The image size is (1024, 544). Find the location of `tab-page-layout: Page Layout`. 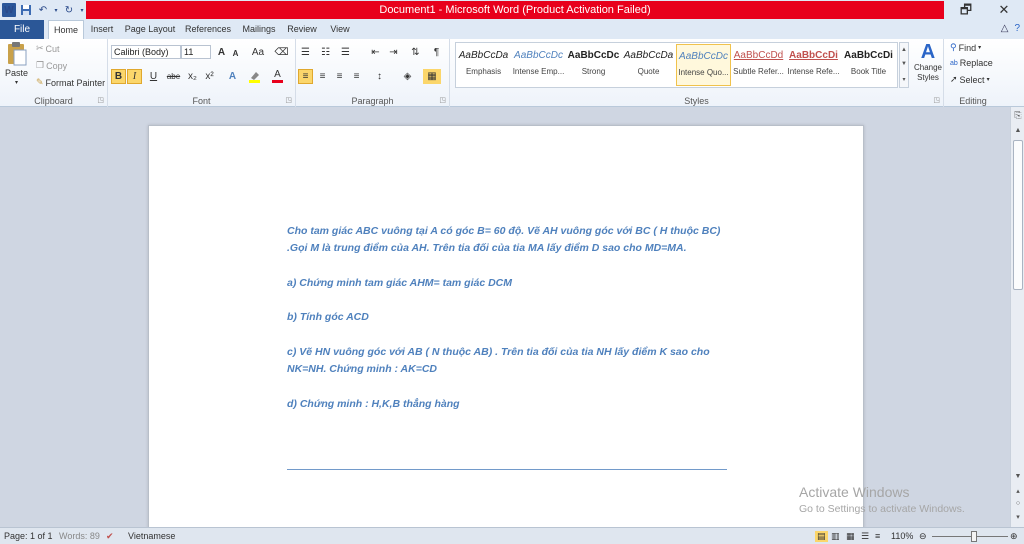

tab-page-layout: Page Layout is located at coordinates (150, 29).